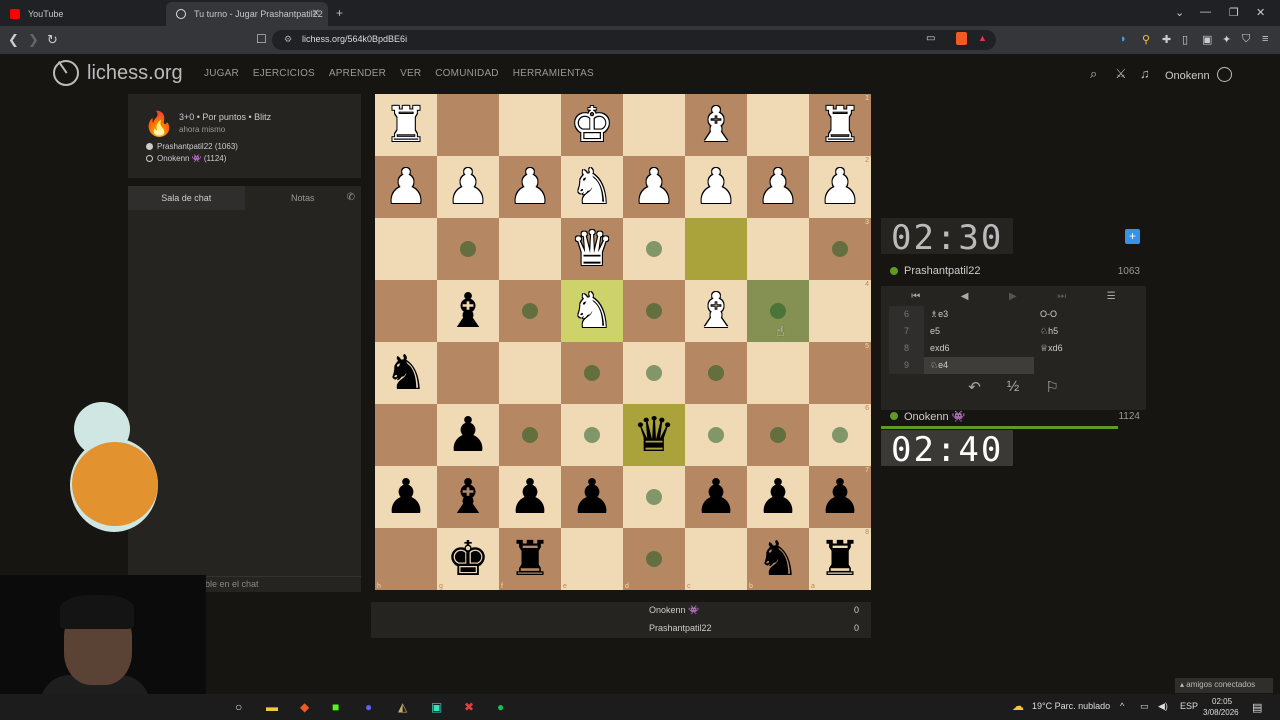 This screenshot has height=720, width=1280. Describe the element at coordinates (979, 314) in the screenshot. I see `white-move: ♗e3` at that location.